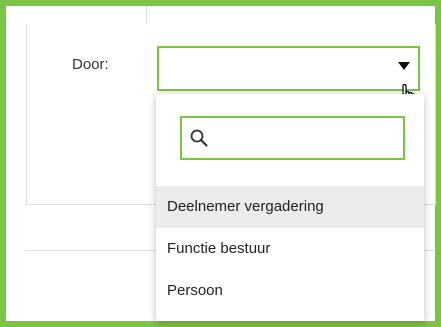 The width and height of the screenshot is (441, 327). I want to click on dropdown-search, so click(292, 138).